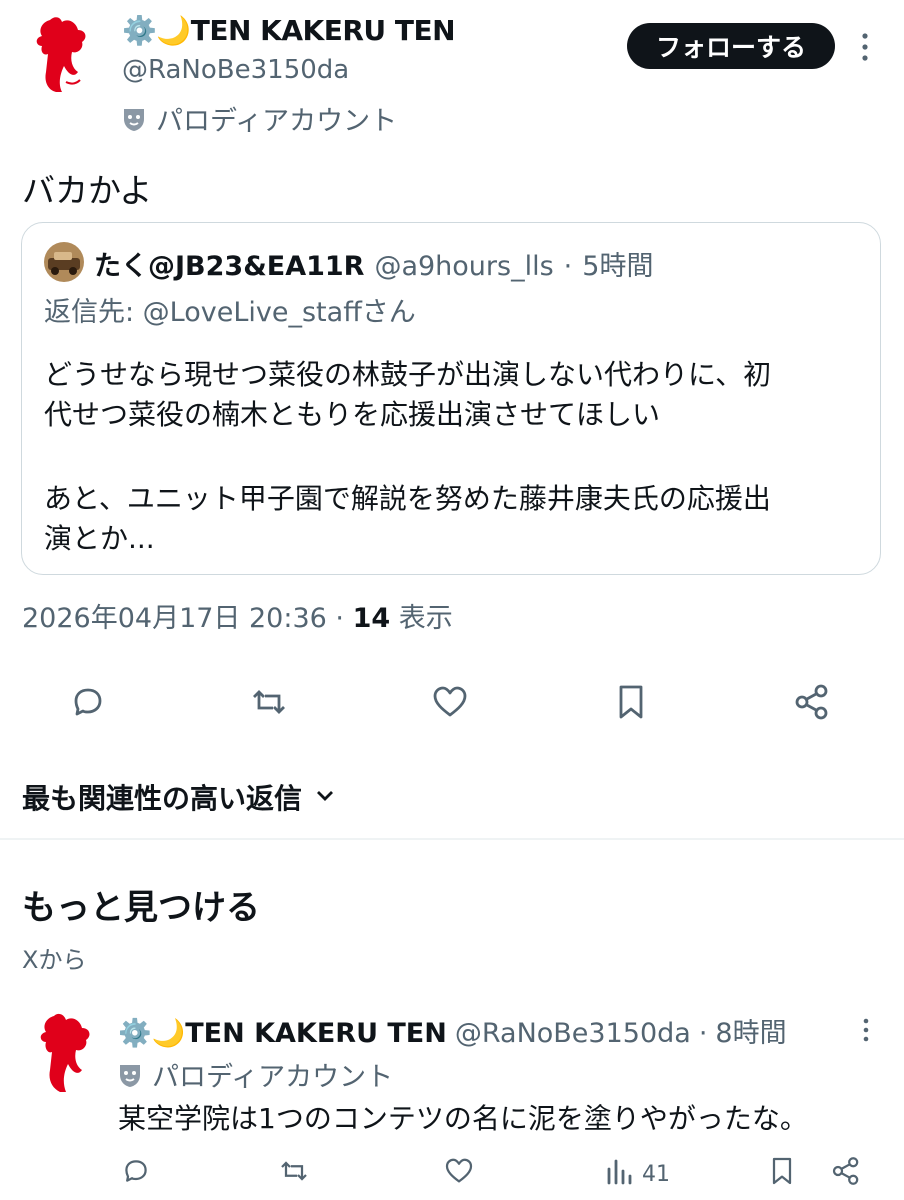 Image resolution: width=904 pixels, height=1200 pixels. I want to click on reply-button, so click(136, 1174).